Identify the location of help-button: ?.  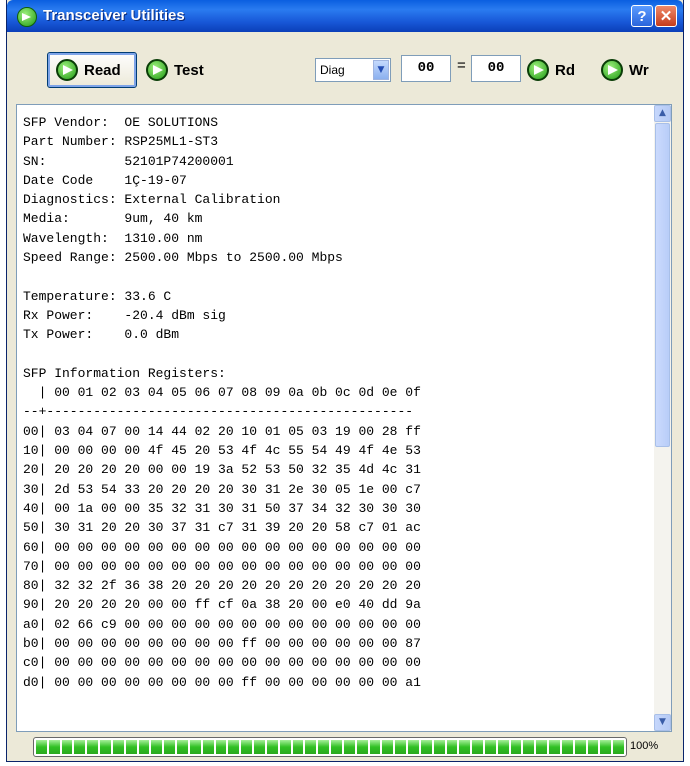
(642, 16).